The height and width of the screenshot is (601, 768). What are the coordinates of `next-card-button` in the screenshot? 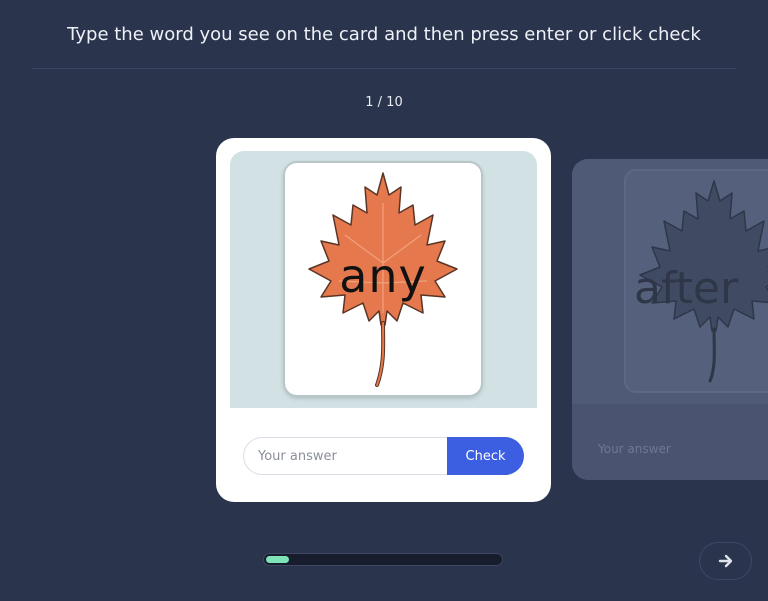 It's located at (725, 561).